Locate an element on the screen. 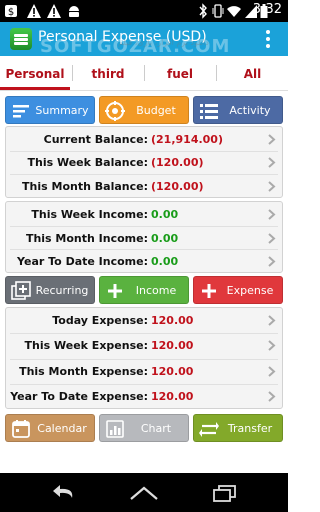 Image resolution: width=320 pixels, height=512 pixels. tab-fuel: fuel is located at coordinates (180, 73).